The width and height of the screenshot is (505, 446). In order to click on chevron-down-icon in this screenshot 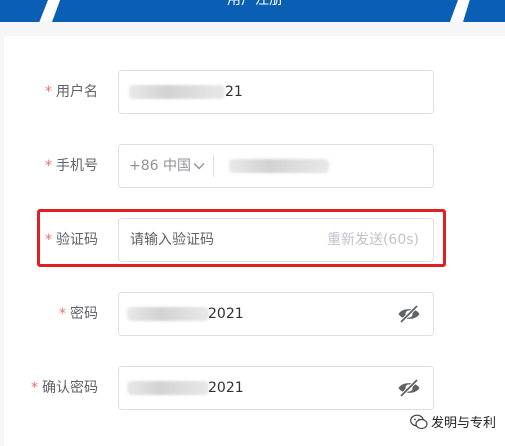, I will do `click(199, 166)`.